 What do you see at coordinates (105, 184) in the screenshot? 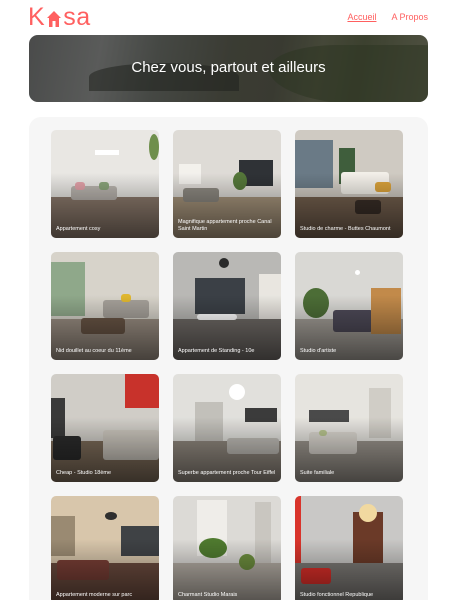
I see `listing-card: Appartement cosy` at bounding box center [105, 184].